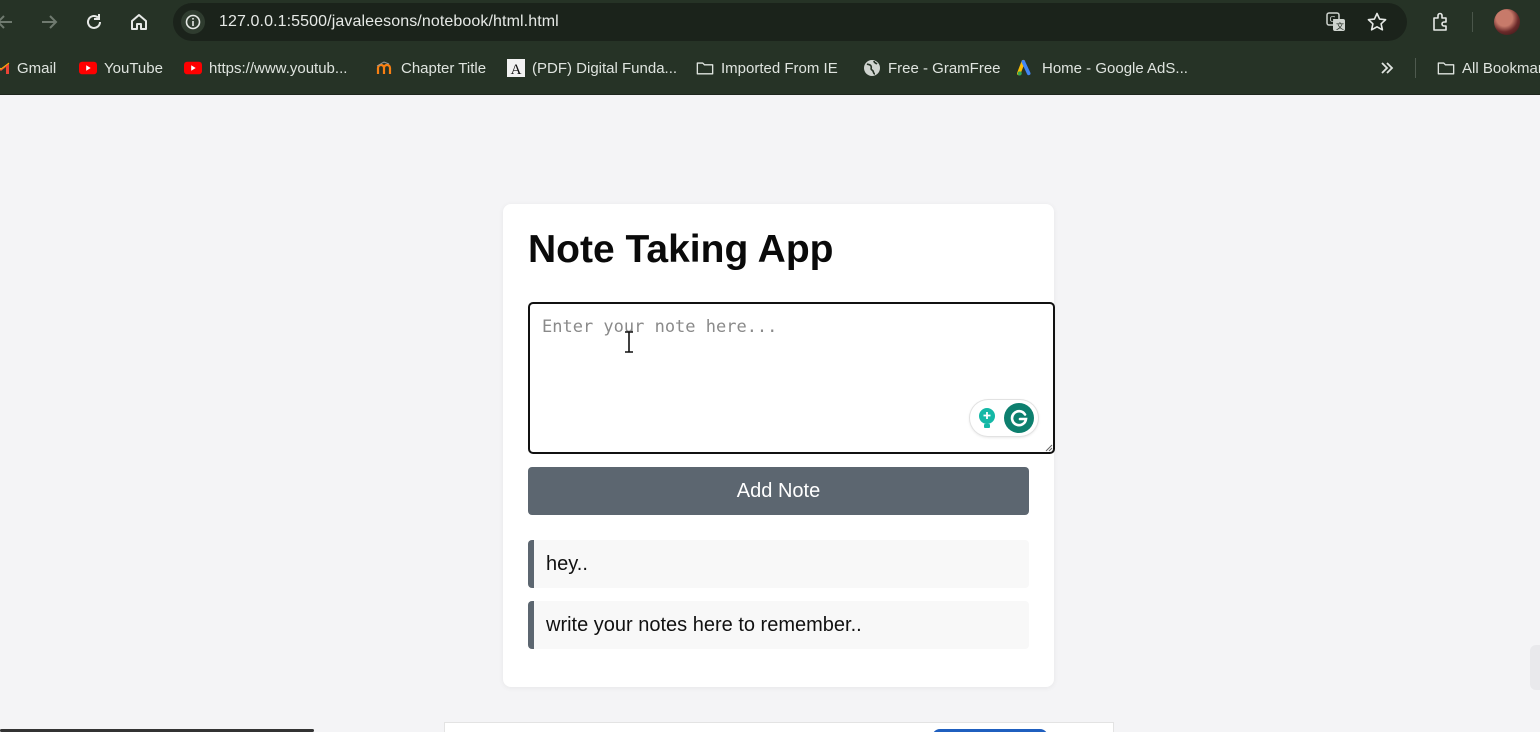 This screenshot has width=1540, height=732. I want to click on grammarly-widget, so click(1004, 418).